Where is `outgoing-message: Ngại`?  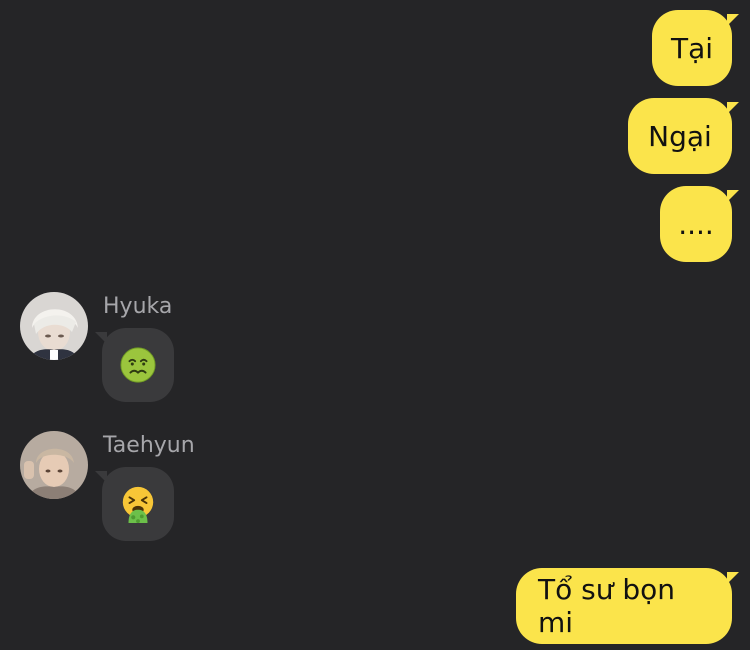 outgoing-message: Ngại is located at coordinates (683, 136).